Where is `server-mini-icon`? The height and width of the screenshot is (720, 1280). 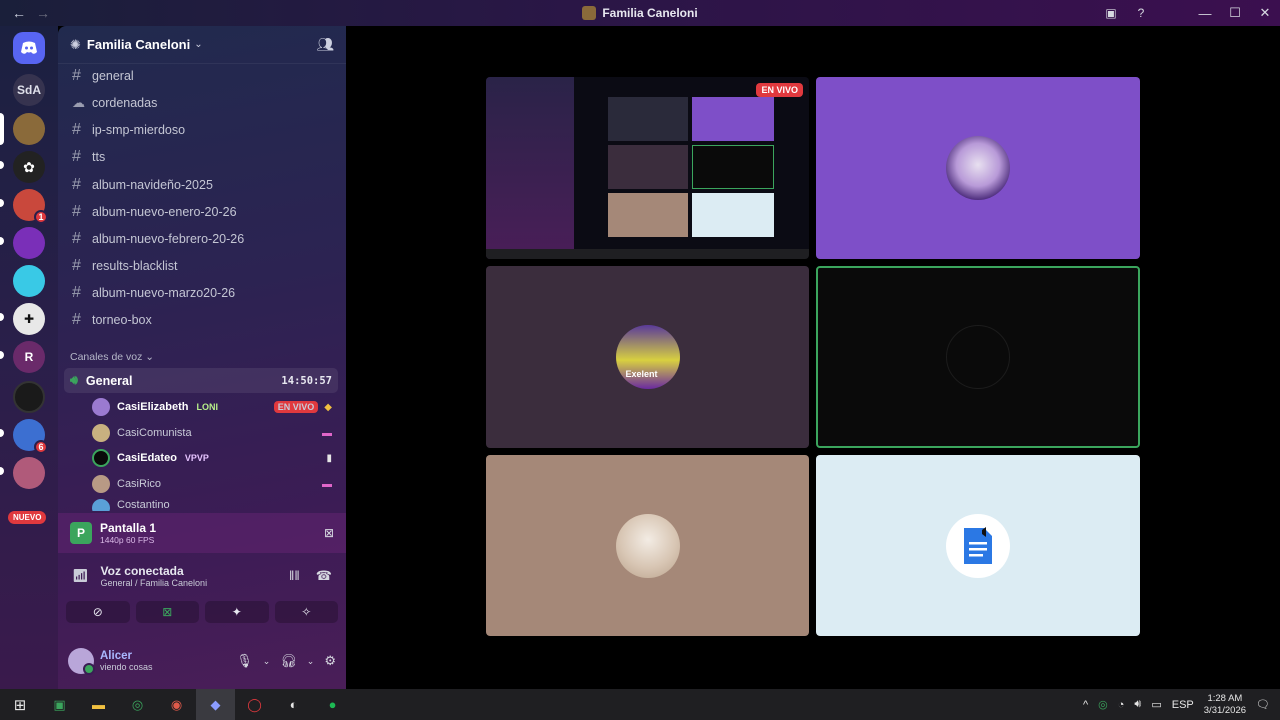 server-mini-icon is located at coordinates (589, 13).